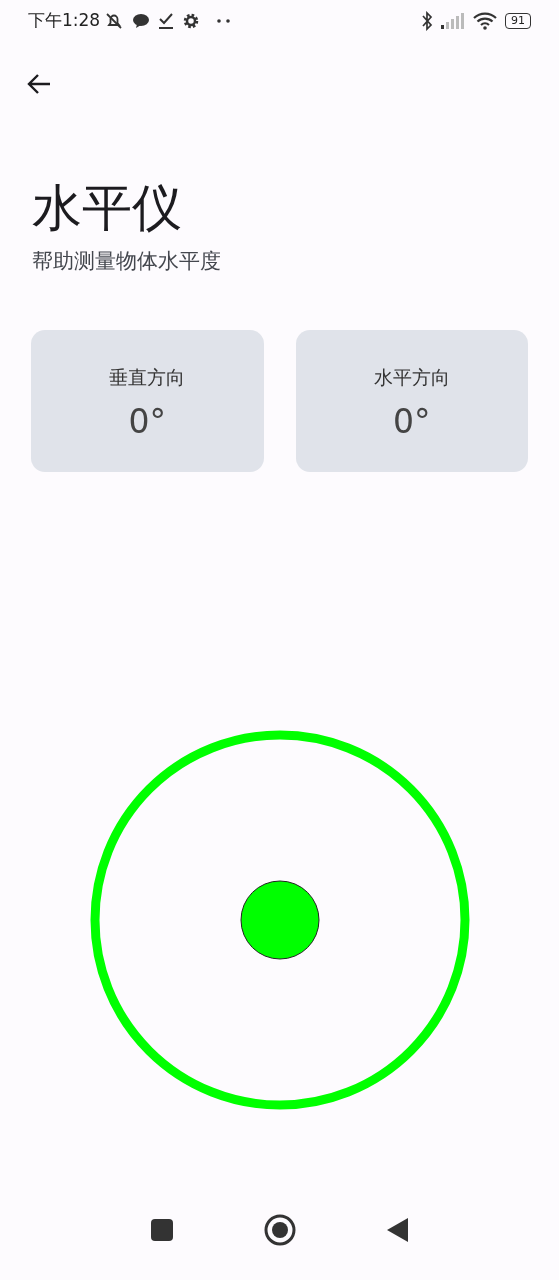 This screenshot has width=559, height=1280. What do you see at coordinates (191, 21) in the screenshot?
I see `settings-icon` at bounding box center [191, 21].